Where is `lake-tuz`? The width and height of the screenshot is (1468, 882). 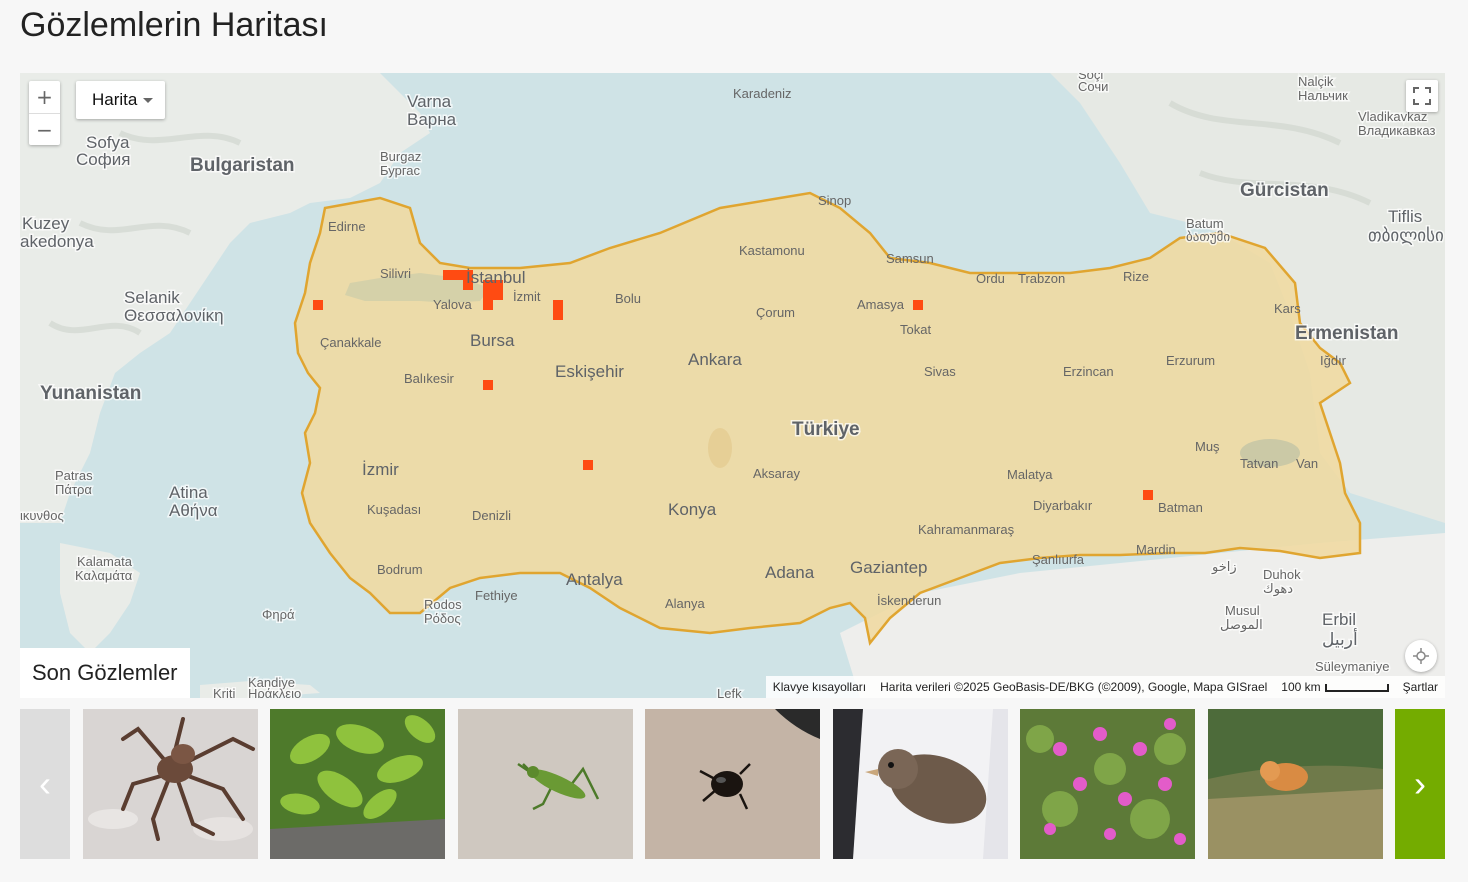 lake-tuz is located at coordinates (720, 448).